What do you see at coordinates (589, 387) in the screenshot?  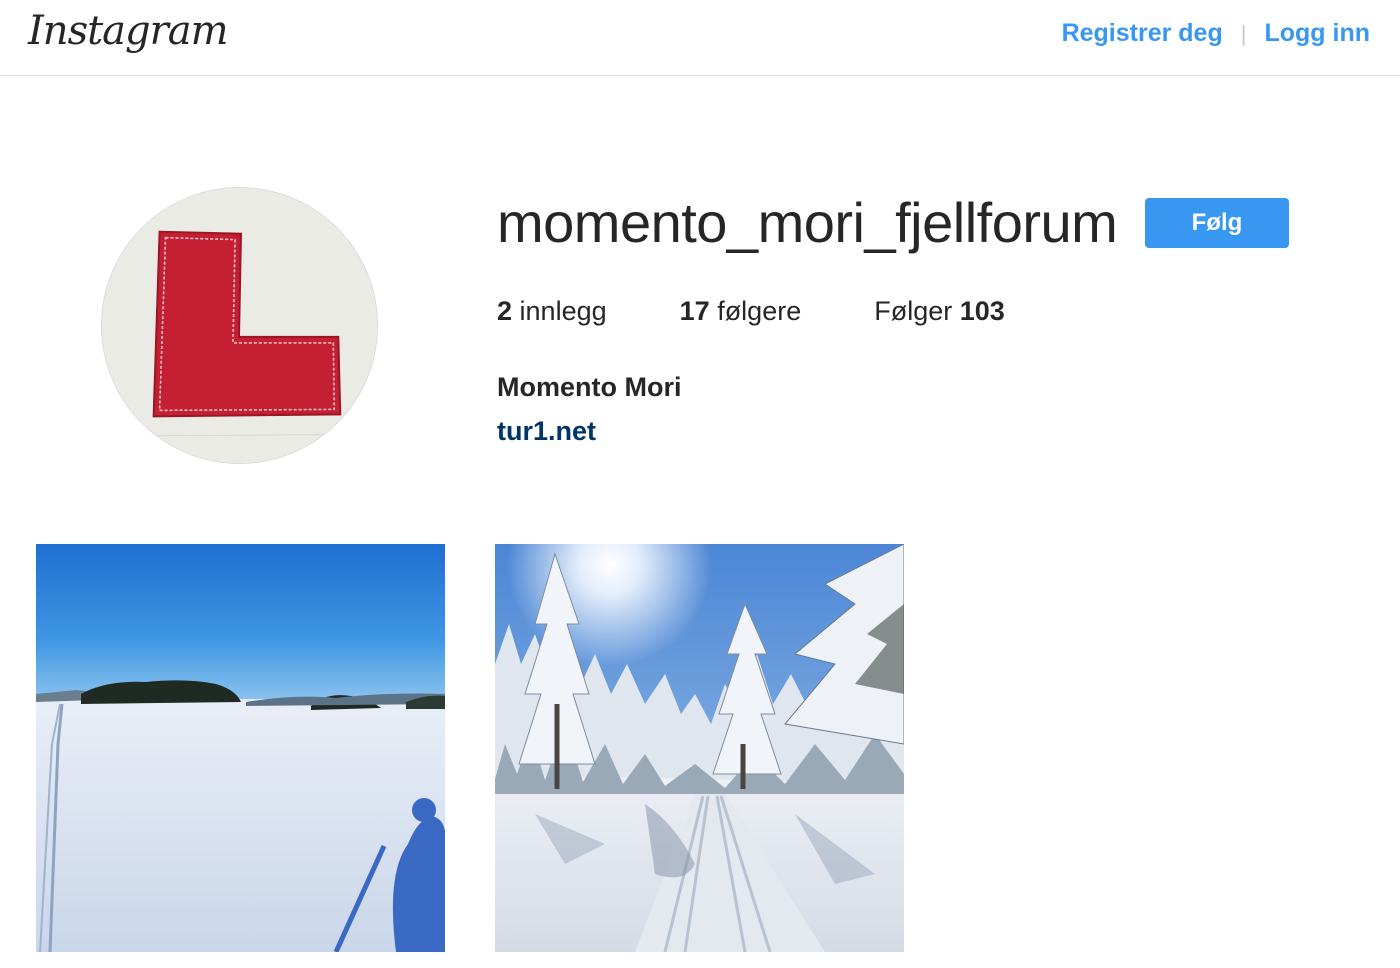 I see `profile-full-name: Momento Mori` at bounding box center [589, 387].